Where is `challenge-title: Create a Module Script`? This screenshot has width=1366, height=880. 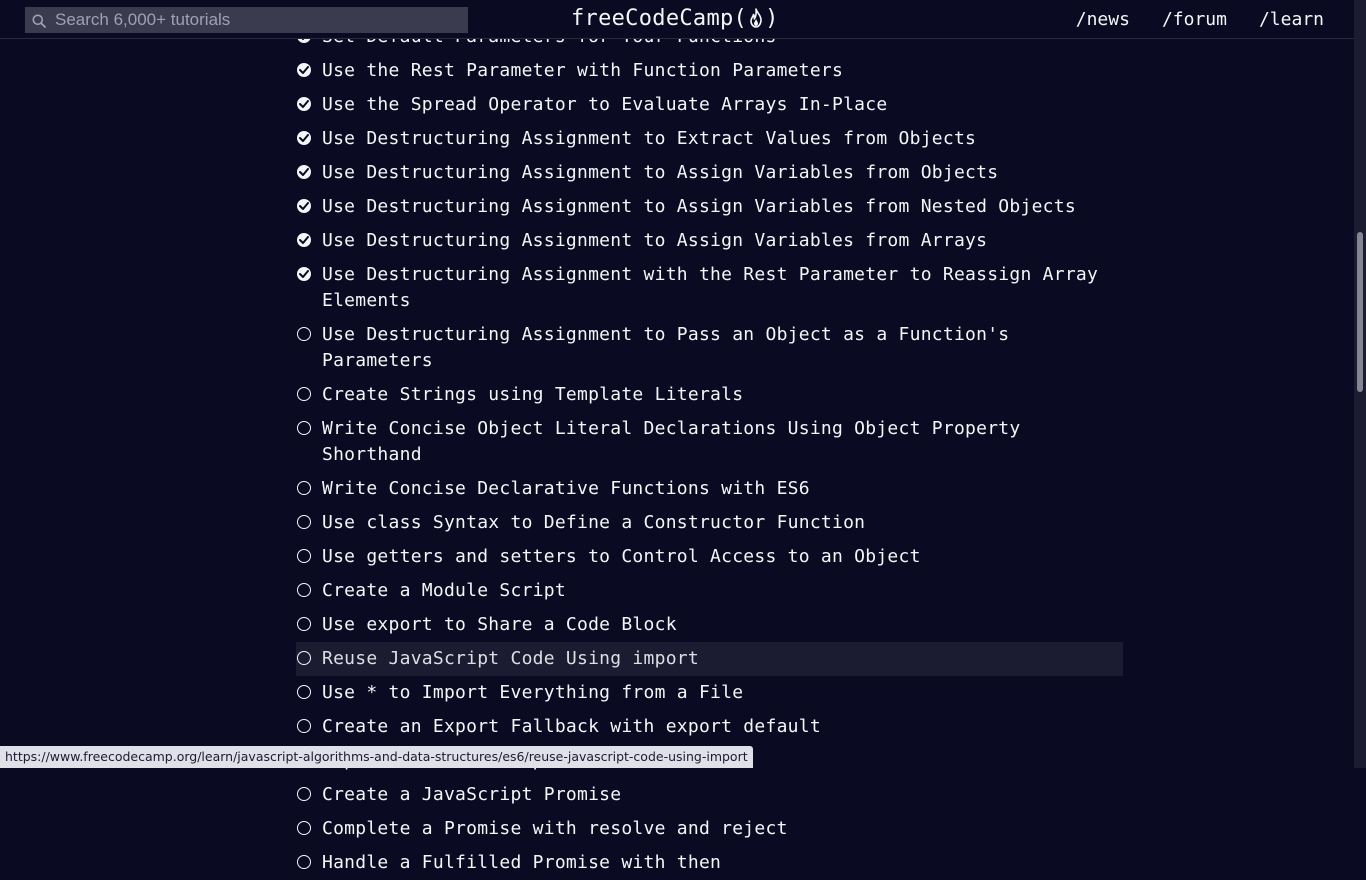 challenge-title: Create a Module Script is located at coordinates (444, 590).